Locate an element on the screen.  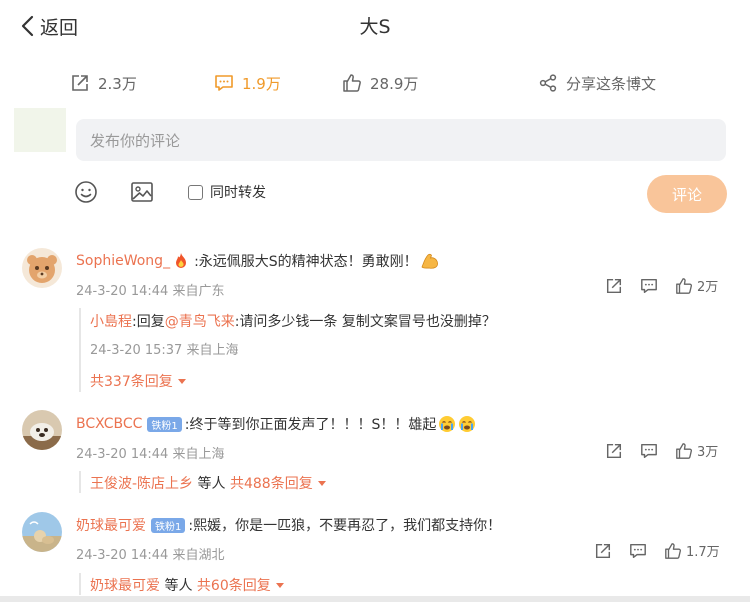
bottom-divider is located at coordinates (375, 599).